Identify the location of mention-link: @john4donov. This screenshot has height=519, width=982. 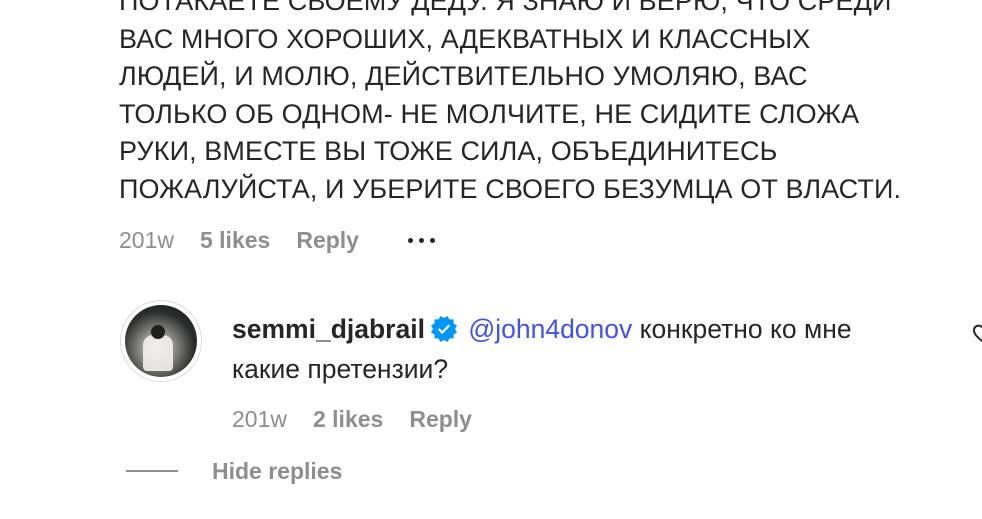
(550, 329).